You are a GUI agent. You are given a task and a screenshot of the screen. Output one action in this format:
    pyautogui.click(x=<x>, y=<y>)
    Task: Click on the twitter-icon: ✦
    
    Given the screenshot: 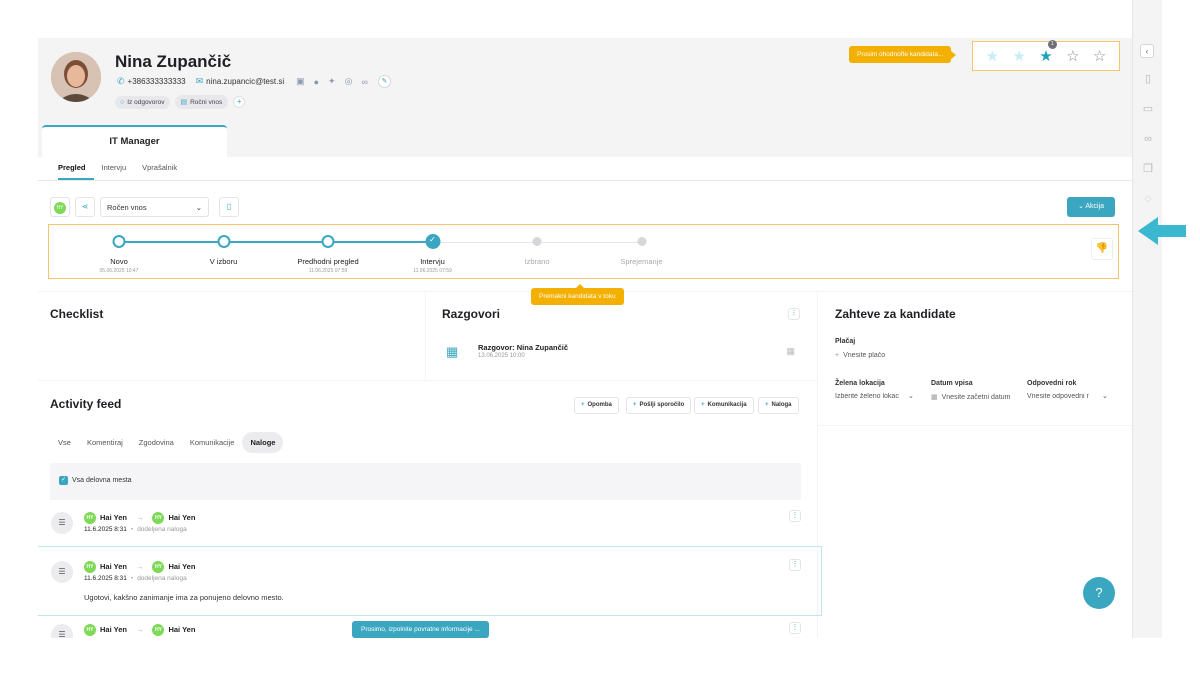 What is the action you would take?
    pyautogui.click(x=332, y=81)
    